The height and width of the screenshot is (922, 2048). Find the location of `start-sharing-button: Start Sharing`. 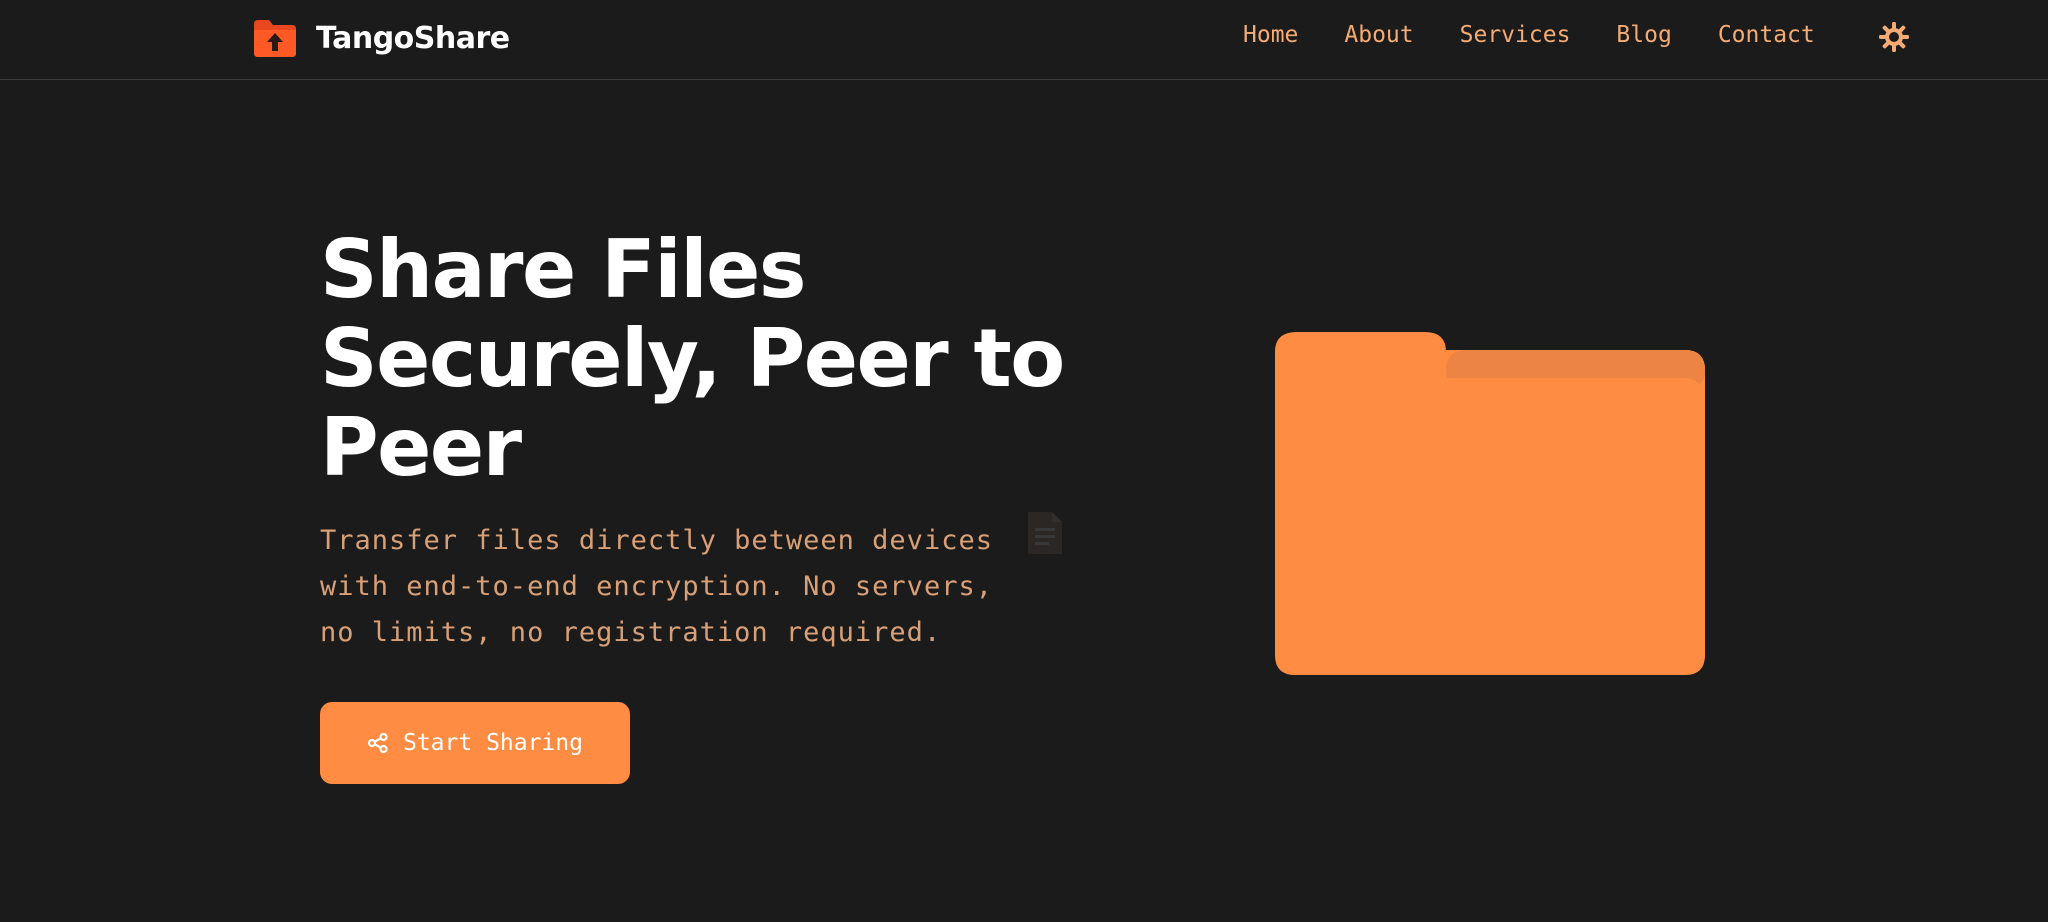

start-sharing-button: Start Sharing is located at coordinates (475, 743).